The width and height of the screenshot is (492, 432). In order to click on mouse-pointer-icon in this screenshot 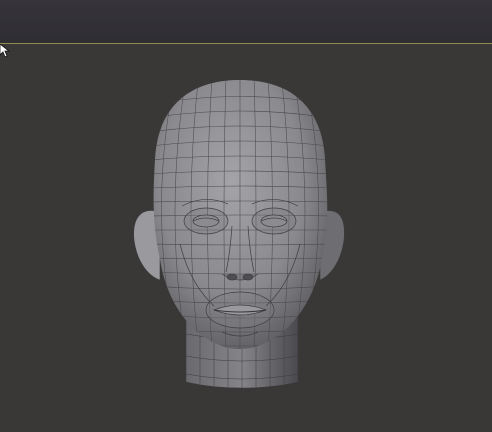, I will do `click(5, 51)`.